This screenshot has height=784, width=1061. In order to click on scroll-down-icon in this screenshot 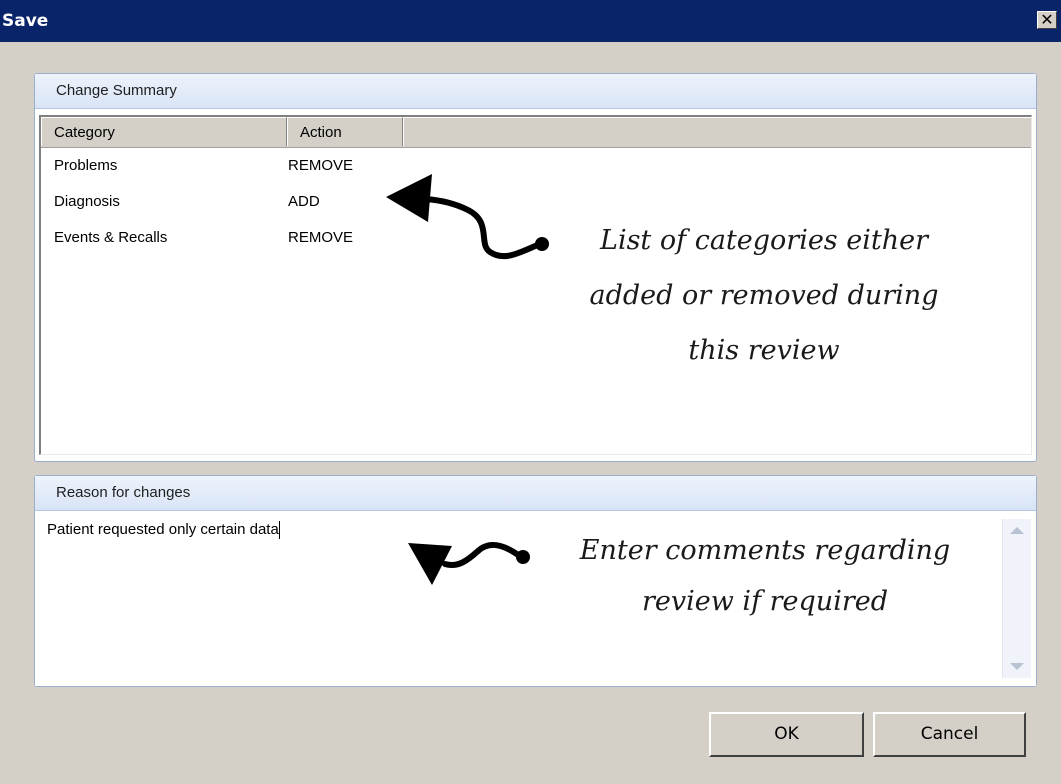, I will do `click(1017, 666)`.